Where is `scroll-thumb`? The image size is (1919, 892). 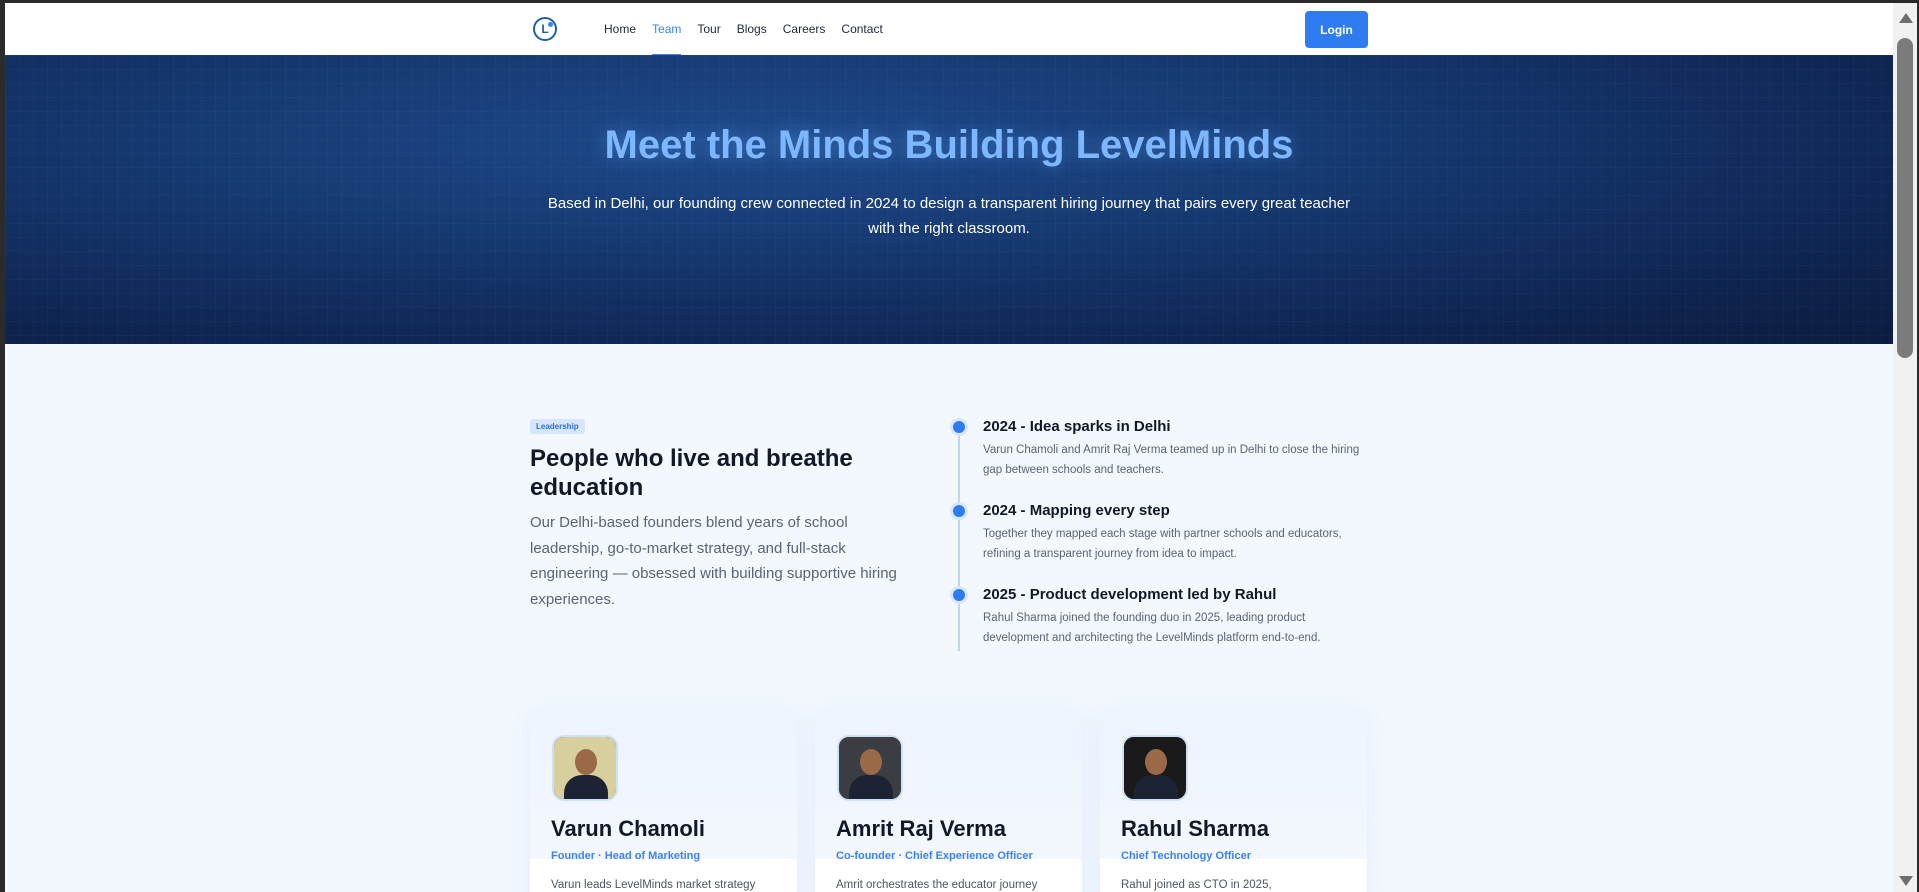
scroll-thumb is located at coordinates (1905, 198).